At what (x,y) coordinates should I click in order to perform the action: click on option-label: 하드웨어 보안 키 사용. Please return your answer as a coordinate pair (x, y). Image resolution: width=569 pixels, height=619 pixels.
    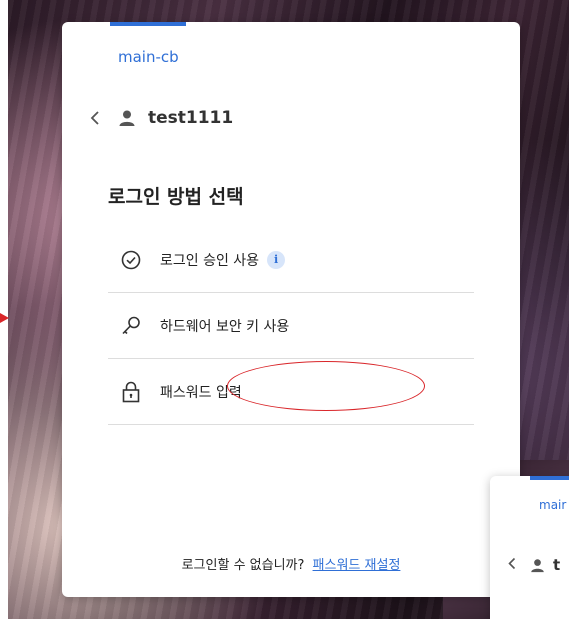
    Looking at the image, I should click on (225, 326).